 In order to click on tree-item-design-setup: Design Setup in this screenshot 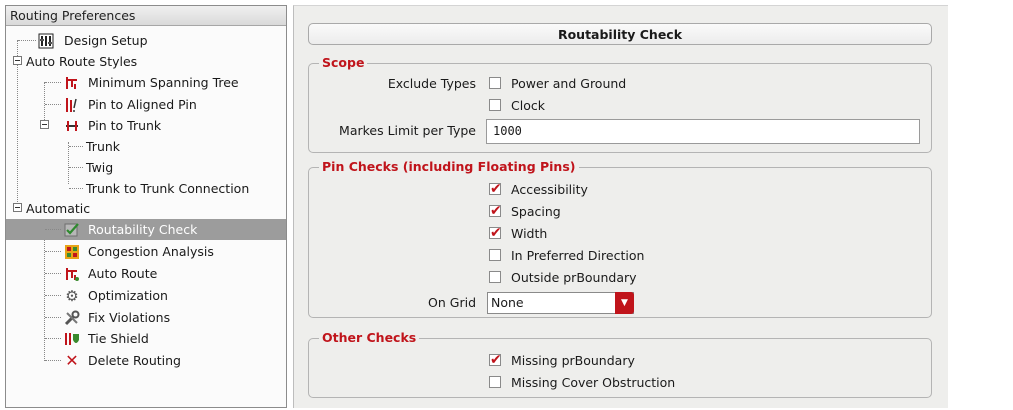, I will do `click(146, 40)`.